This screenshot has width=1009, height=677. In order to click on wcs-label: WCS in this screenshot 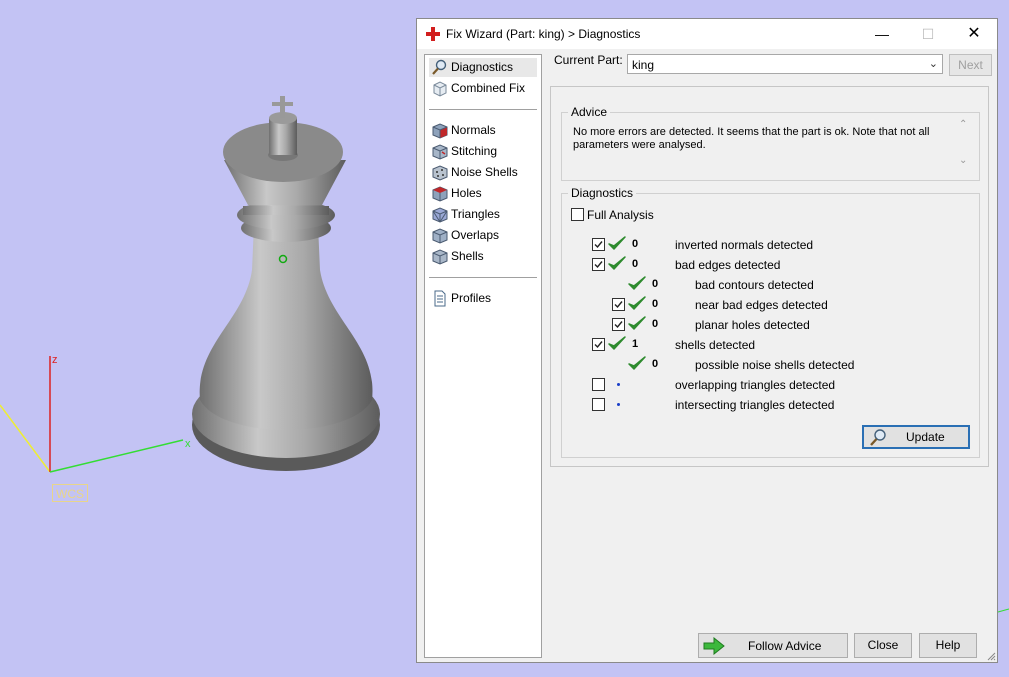, I will do `click(70, 493)`.